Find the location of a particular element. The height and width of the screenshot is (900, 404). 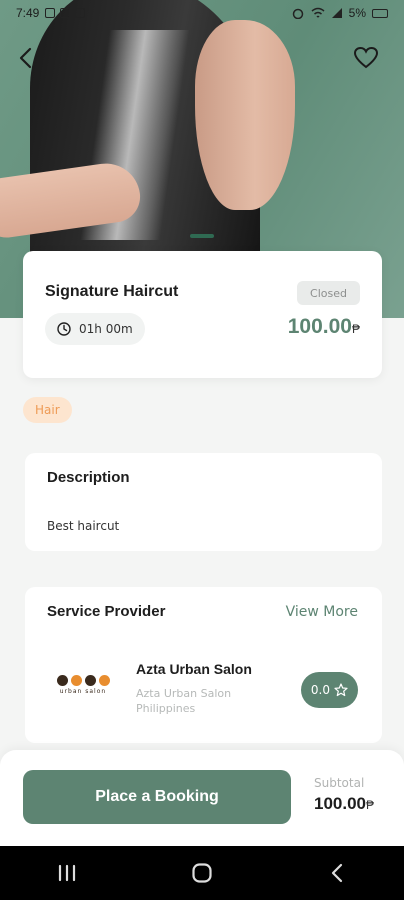

description-text: Best haircut is located at coordinates (83, 526).